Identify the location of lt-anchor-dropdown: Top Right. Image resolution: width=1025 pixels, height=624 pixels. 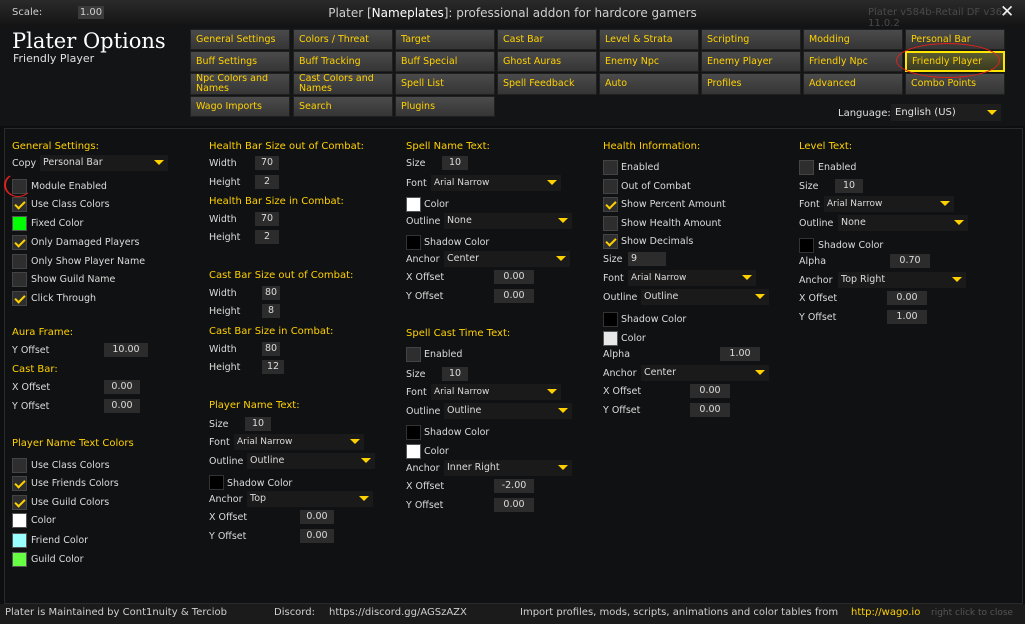
(902, 280).